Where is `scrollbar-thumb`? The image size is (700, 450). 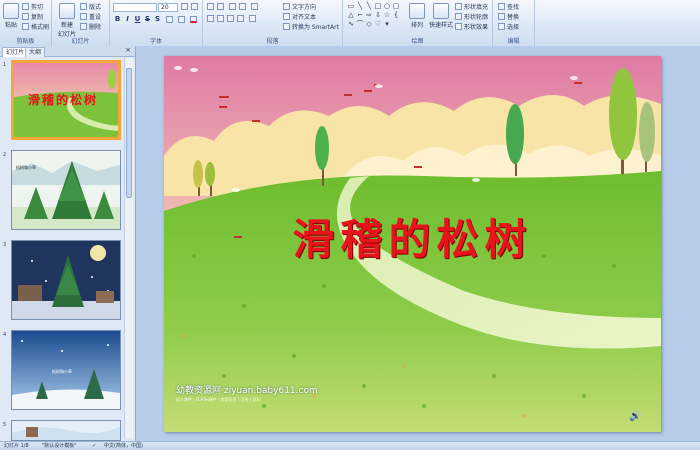 scrollbar-thumb is located at coordinates (129, 133).